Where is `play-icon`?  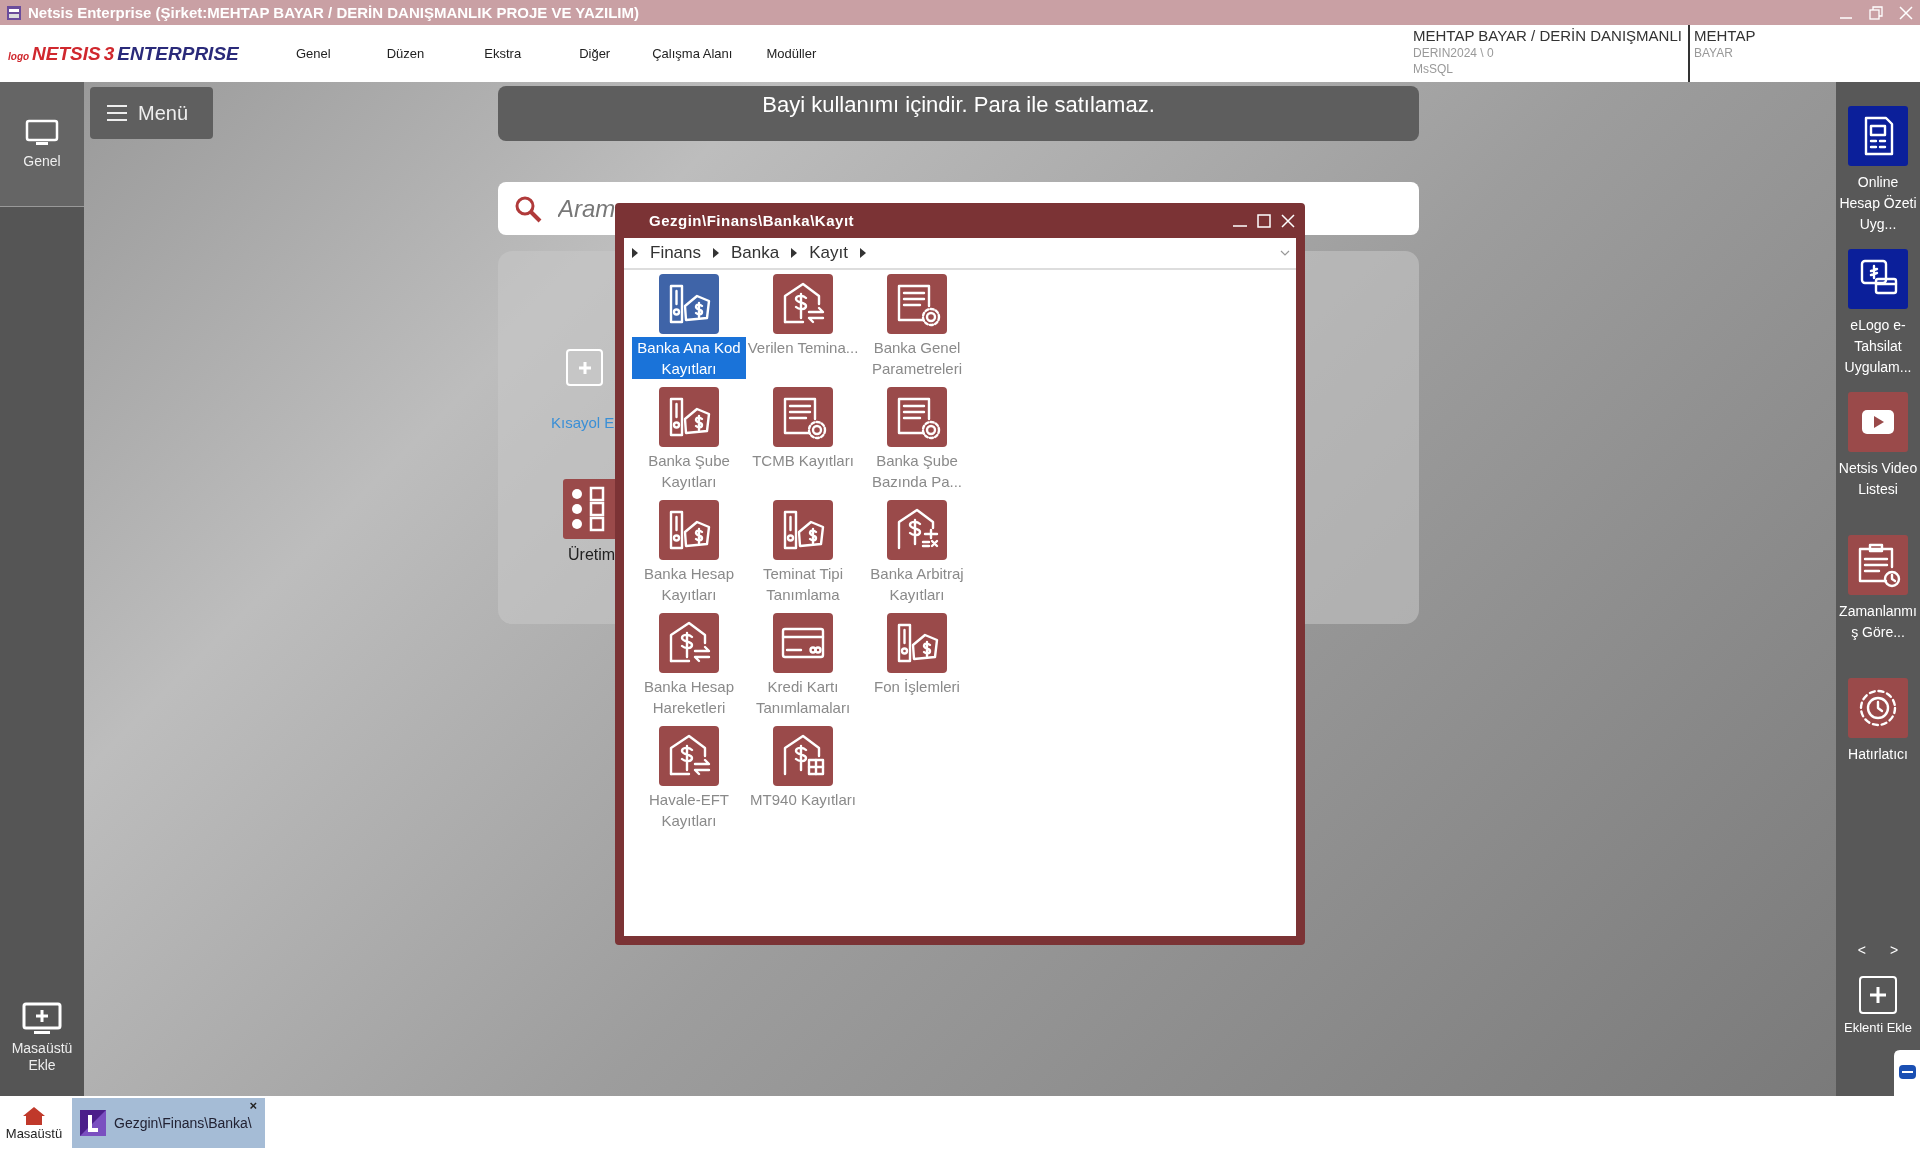 play-icon is located at coordinates (1878, 422).